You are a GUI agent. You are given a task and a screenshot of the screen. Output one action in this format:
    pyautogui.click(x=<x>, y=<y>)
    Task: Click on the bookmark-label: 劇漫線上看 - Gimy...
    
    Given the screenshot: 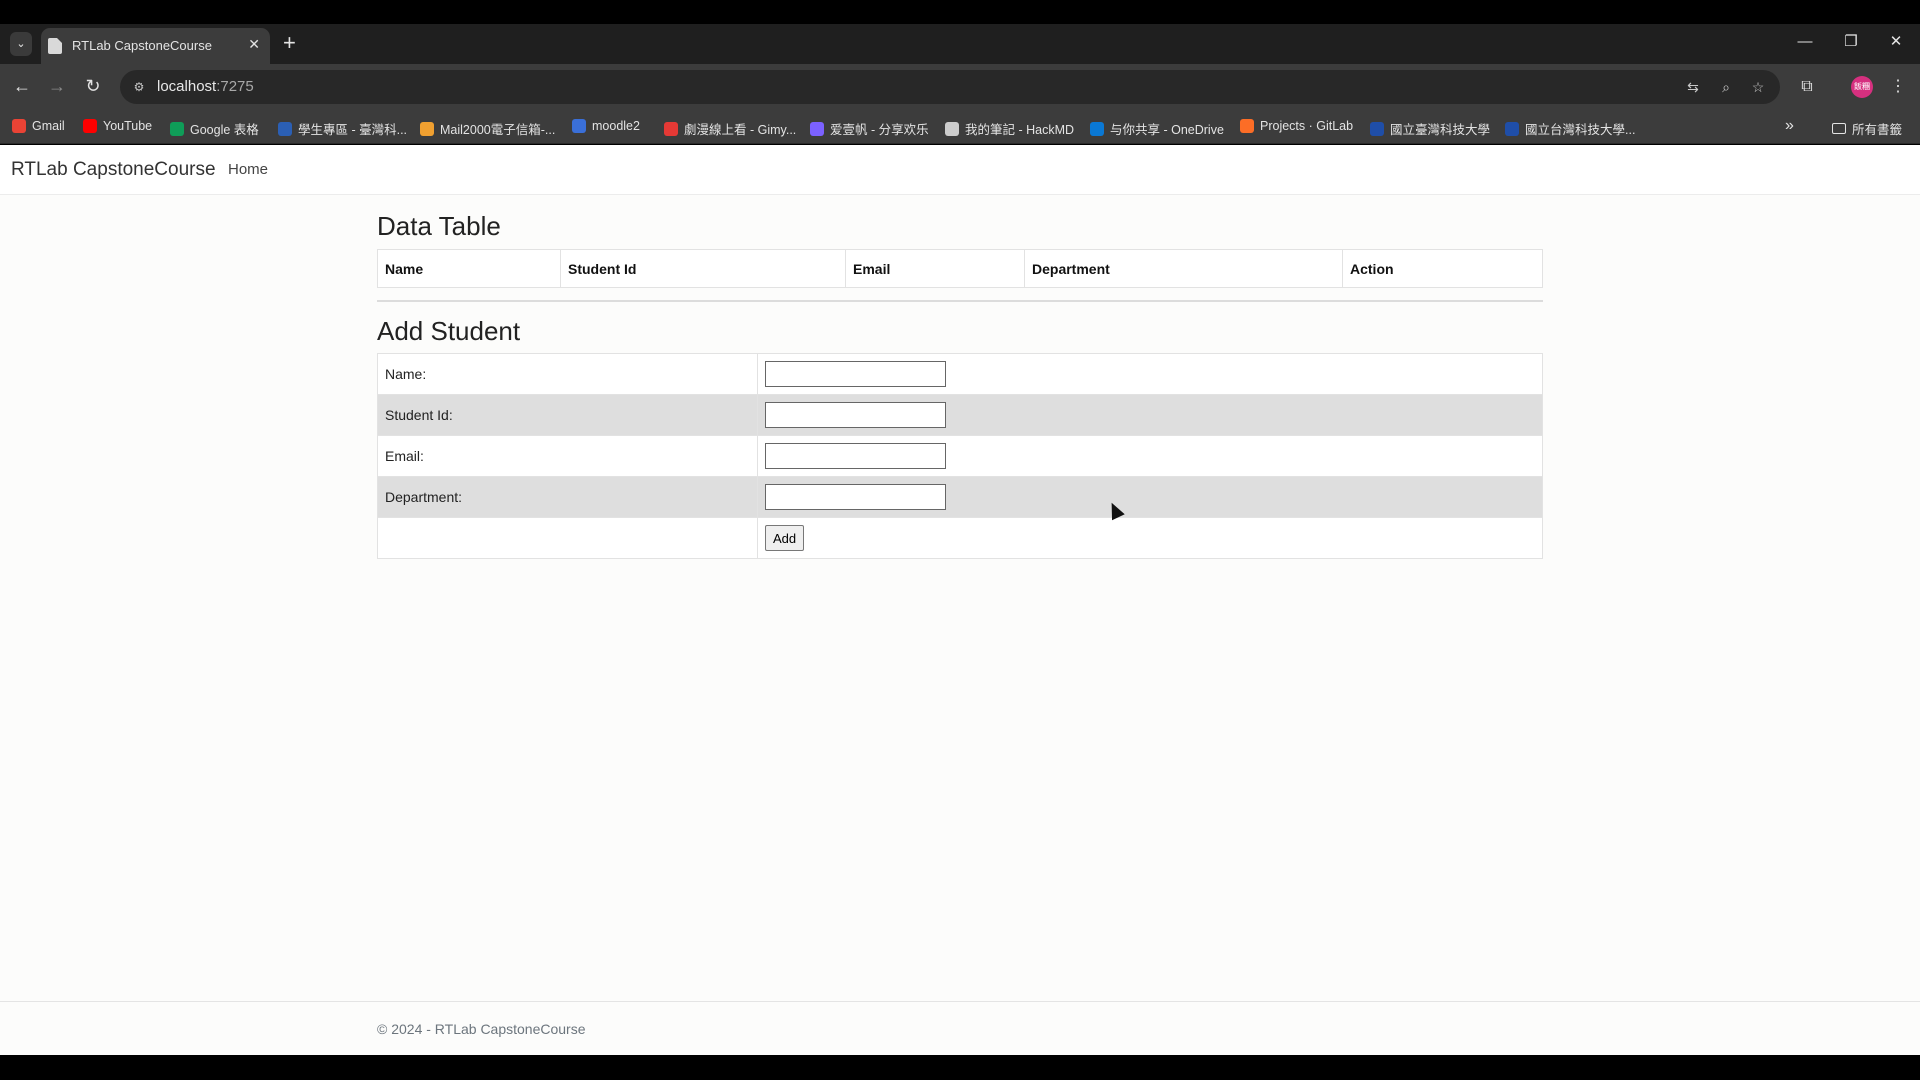 What is the action you would take?
    pyautogui.click(x=740, y=130)
    